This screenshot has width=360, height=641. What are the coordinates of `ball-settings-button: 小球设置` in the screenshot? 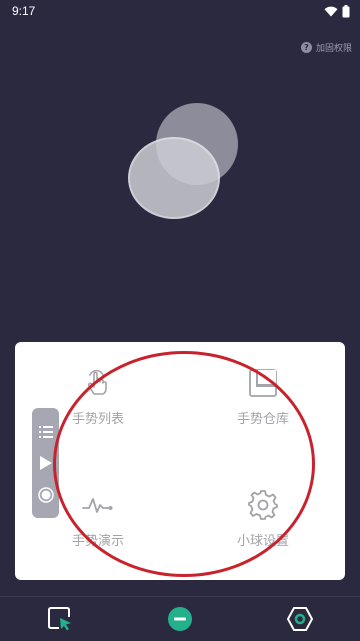 It's located at (263, 518).